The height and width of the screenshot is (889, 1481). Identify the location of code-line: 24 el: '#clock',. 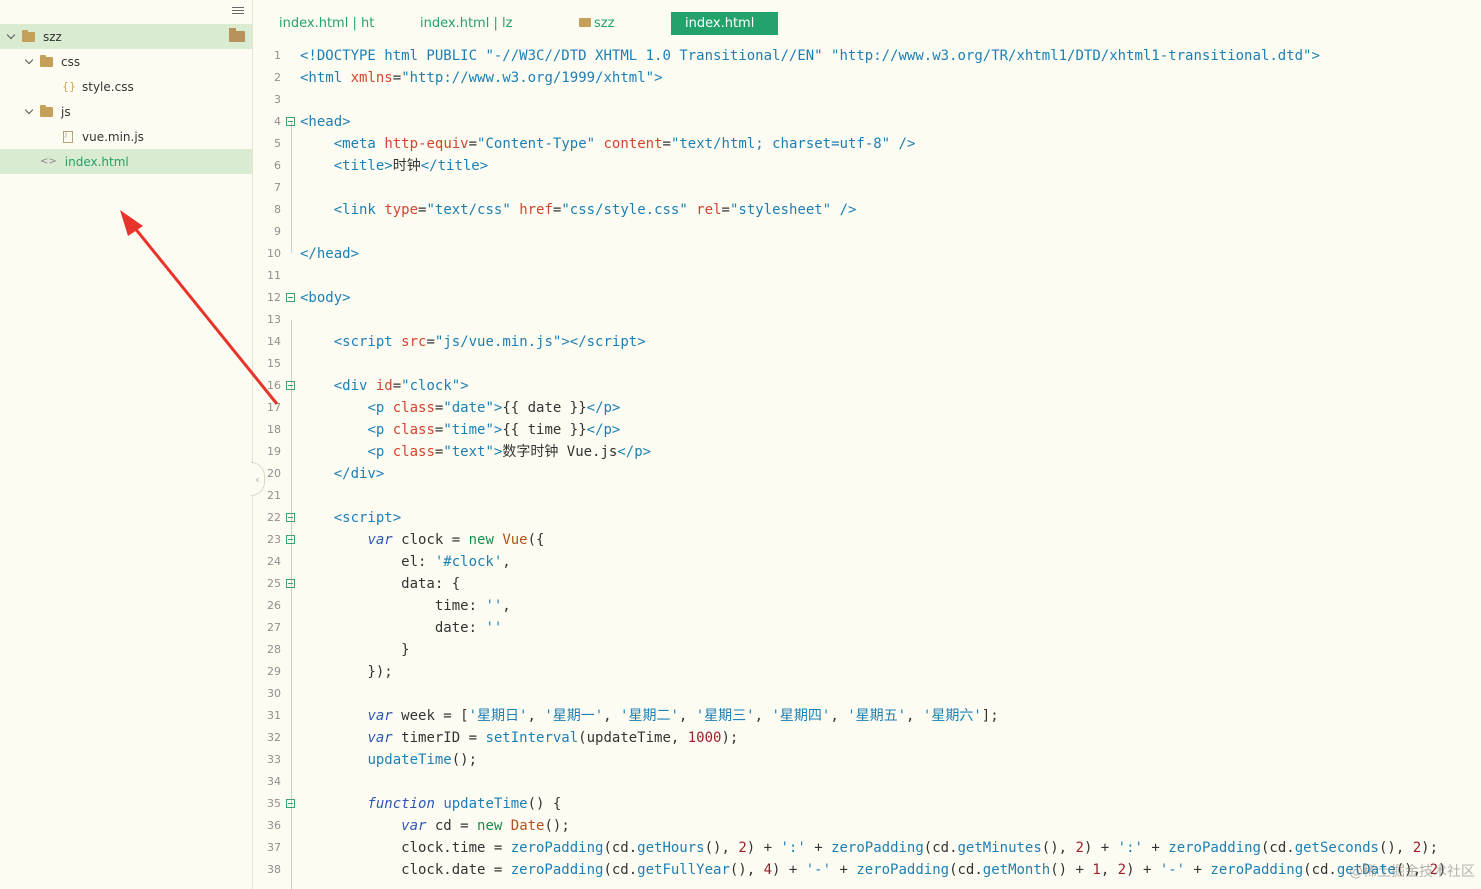
(867, 562).